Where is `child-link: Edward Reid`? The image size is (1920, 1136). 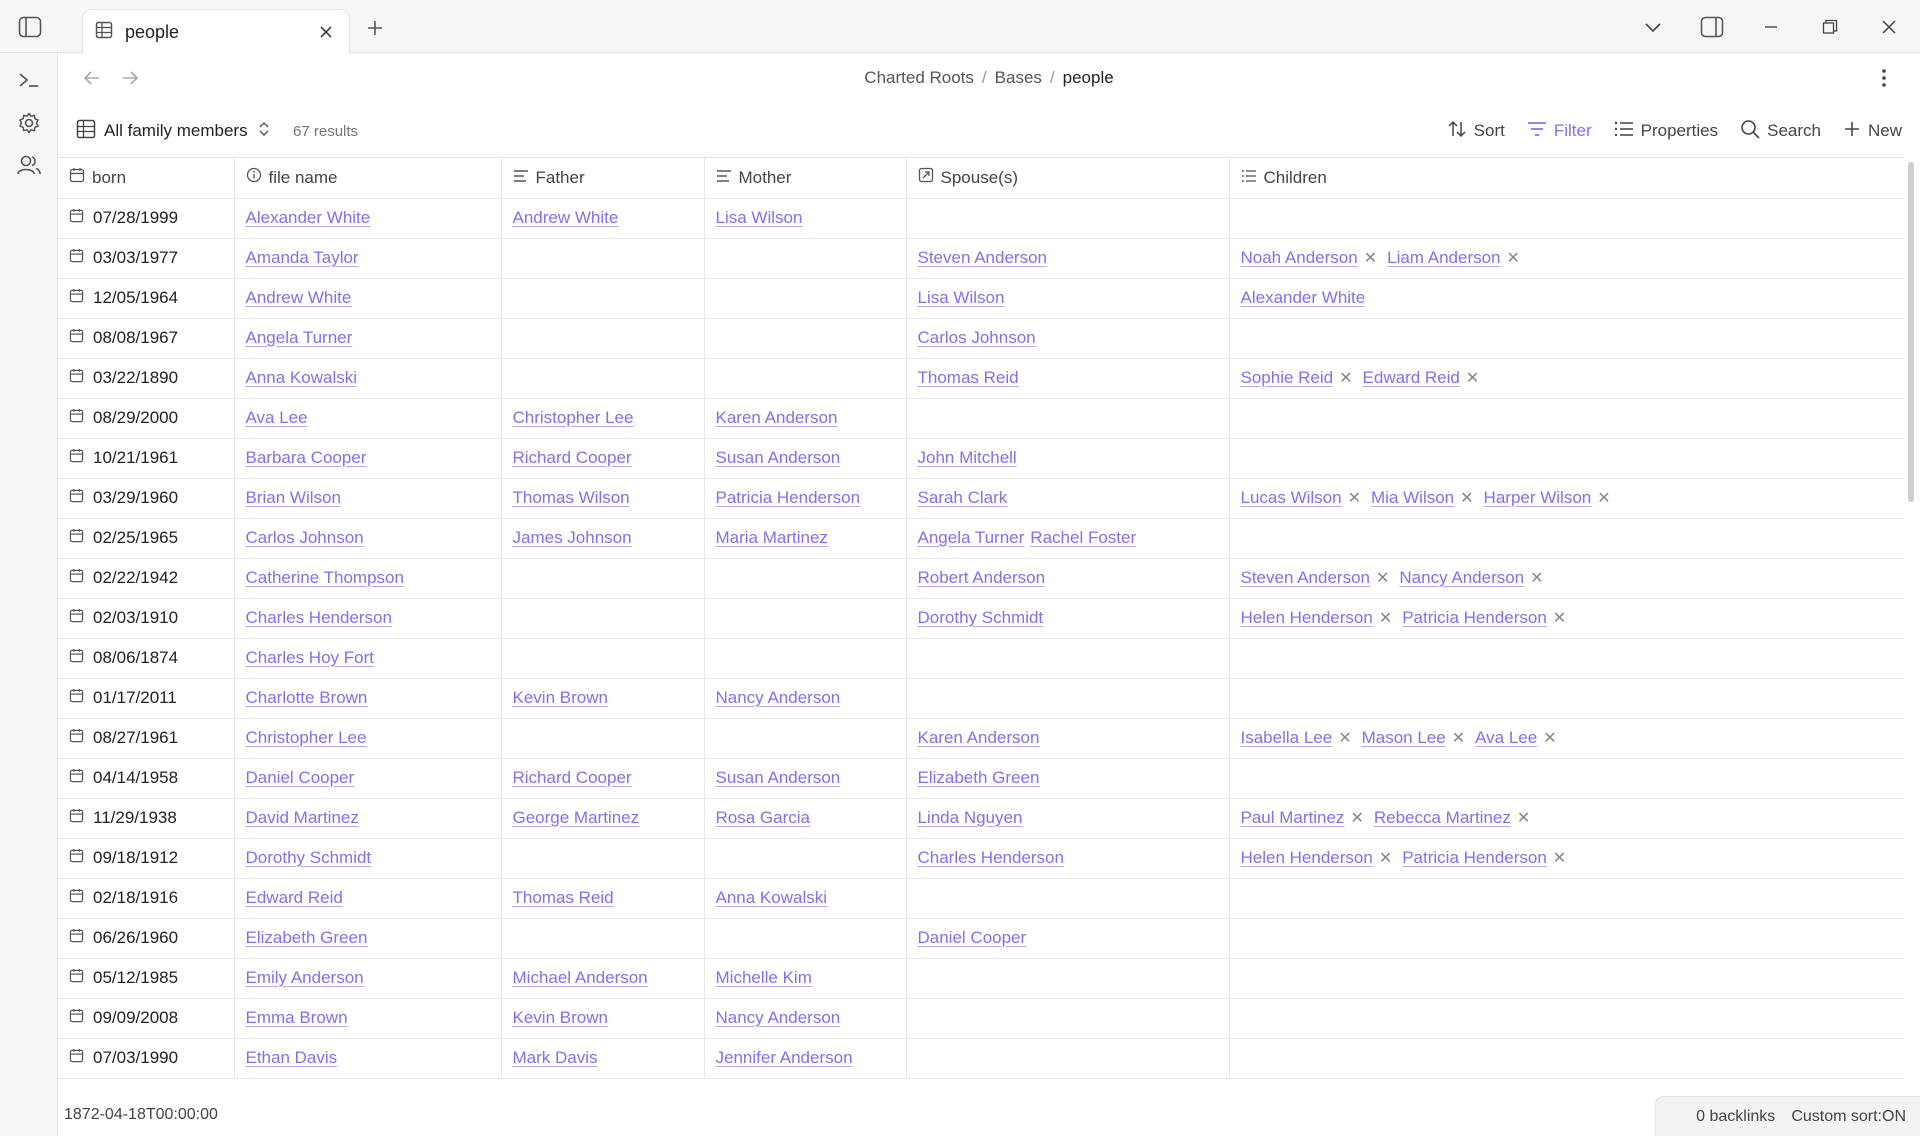
child-link: Edward Reid is located at coordinates (1411, 378).